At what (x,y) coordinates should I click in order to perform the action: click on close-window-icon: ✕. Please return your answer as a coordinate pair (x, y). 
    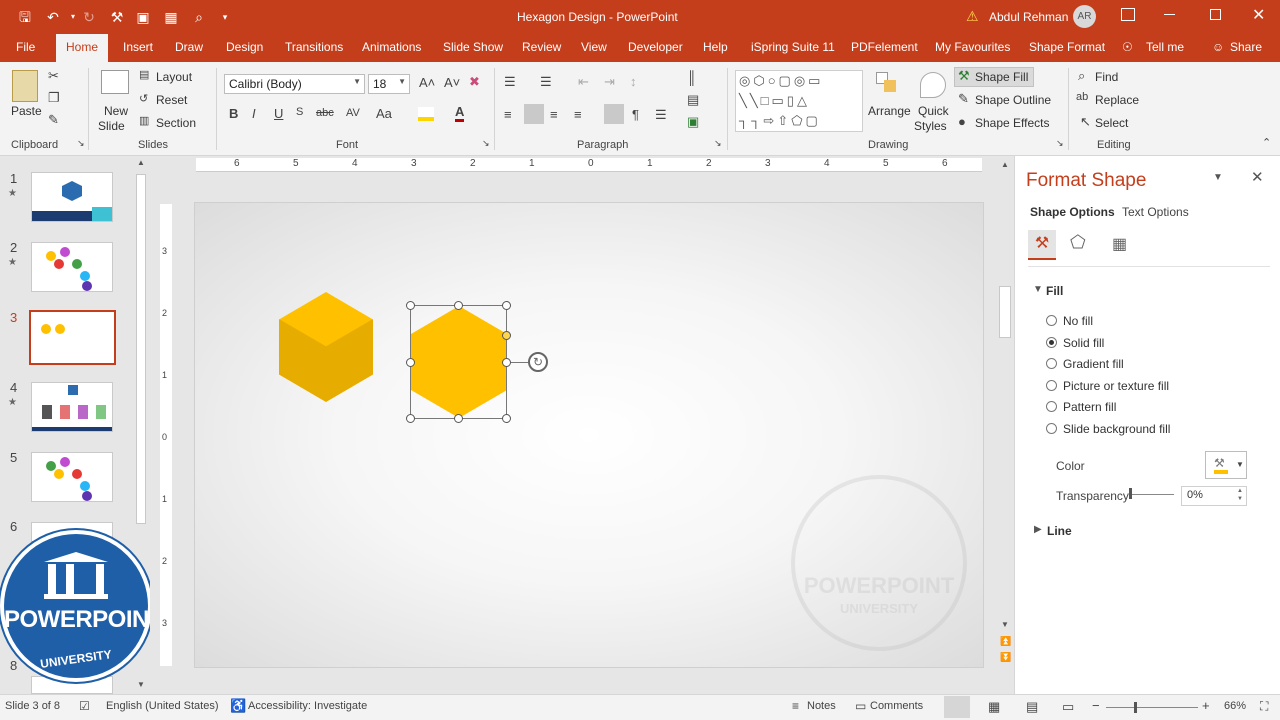
    Looking at the image, I should click on (1258, 15).